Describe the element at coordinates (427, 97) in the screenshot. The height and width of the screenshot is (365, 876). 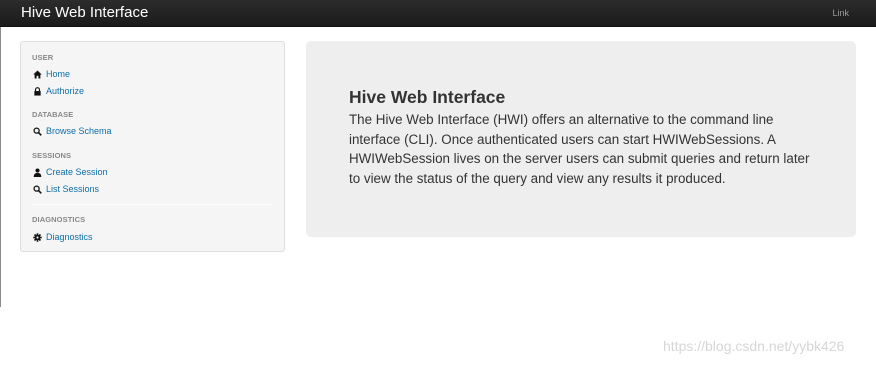
I see `hero-title: Hive Web Interface` at that location.